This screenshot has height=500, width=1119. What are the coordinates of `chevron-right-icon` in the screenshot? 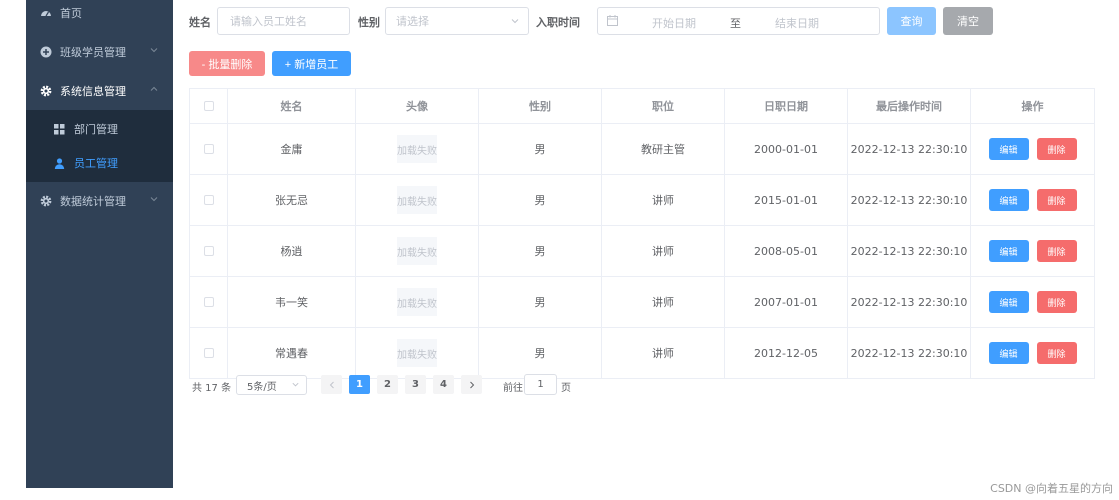 It's located at (471, 384).